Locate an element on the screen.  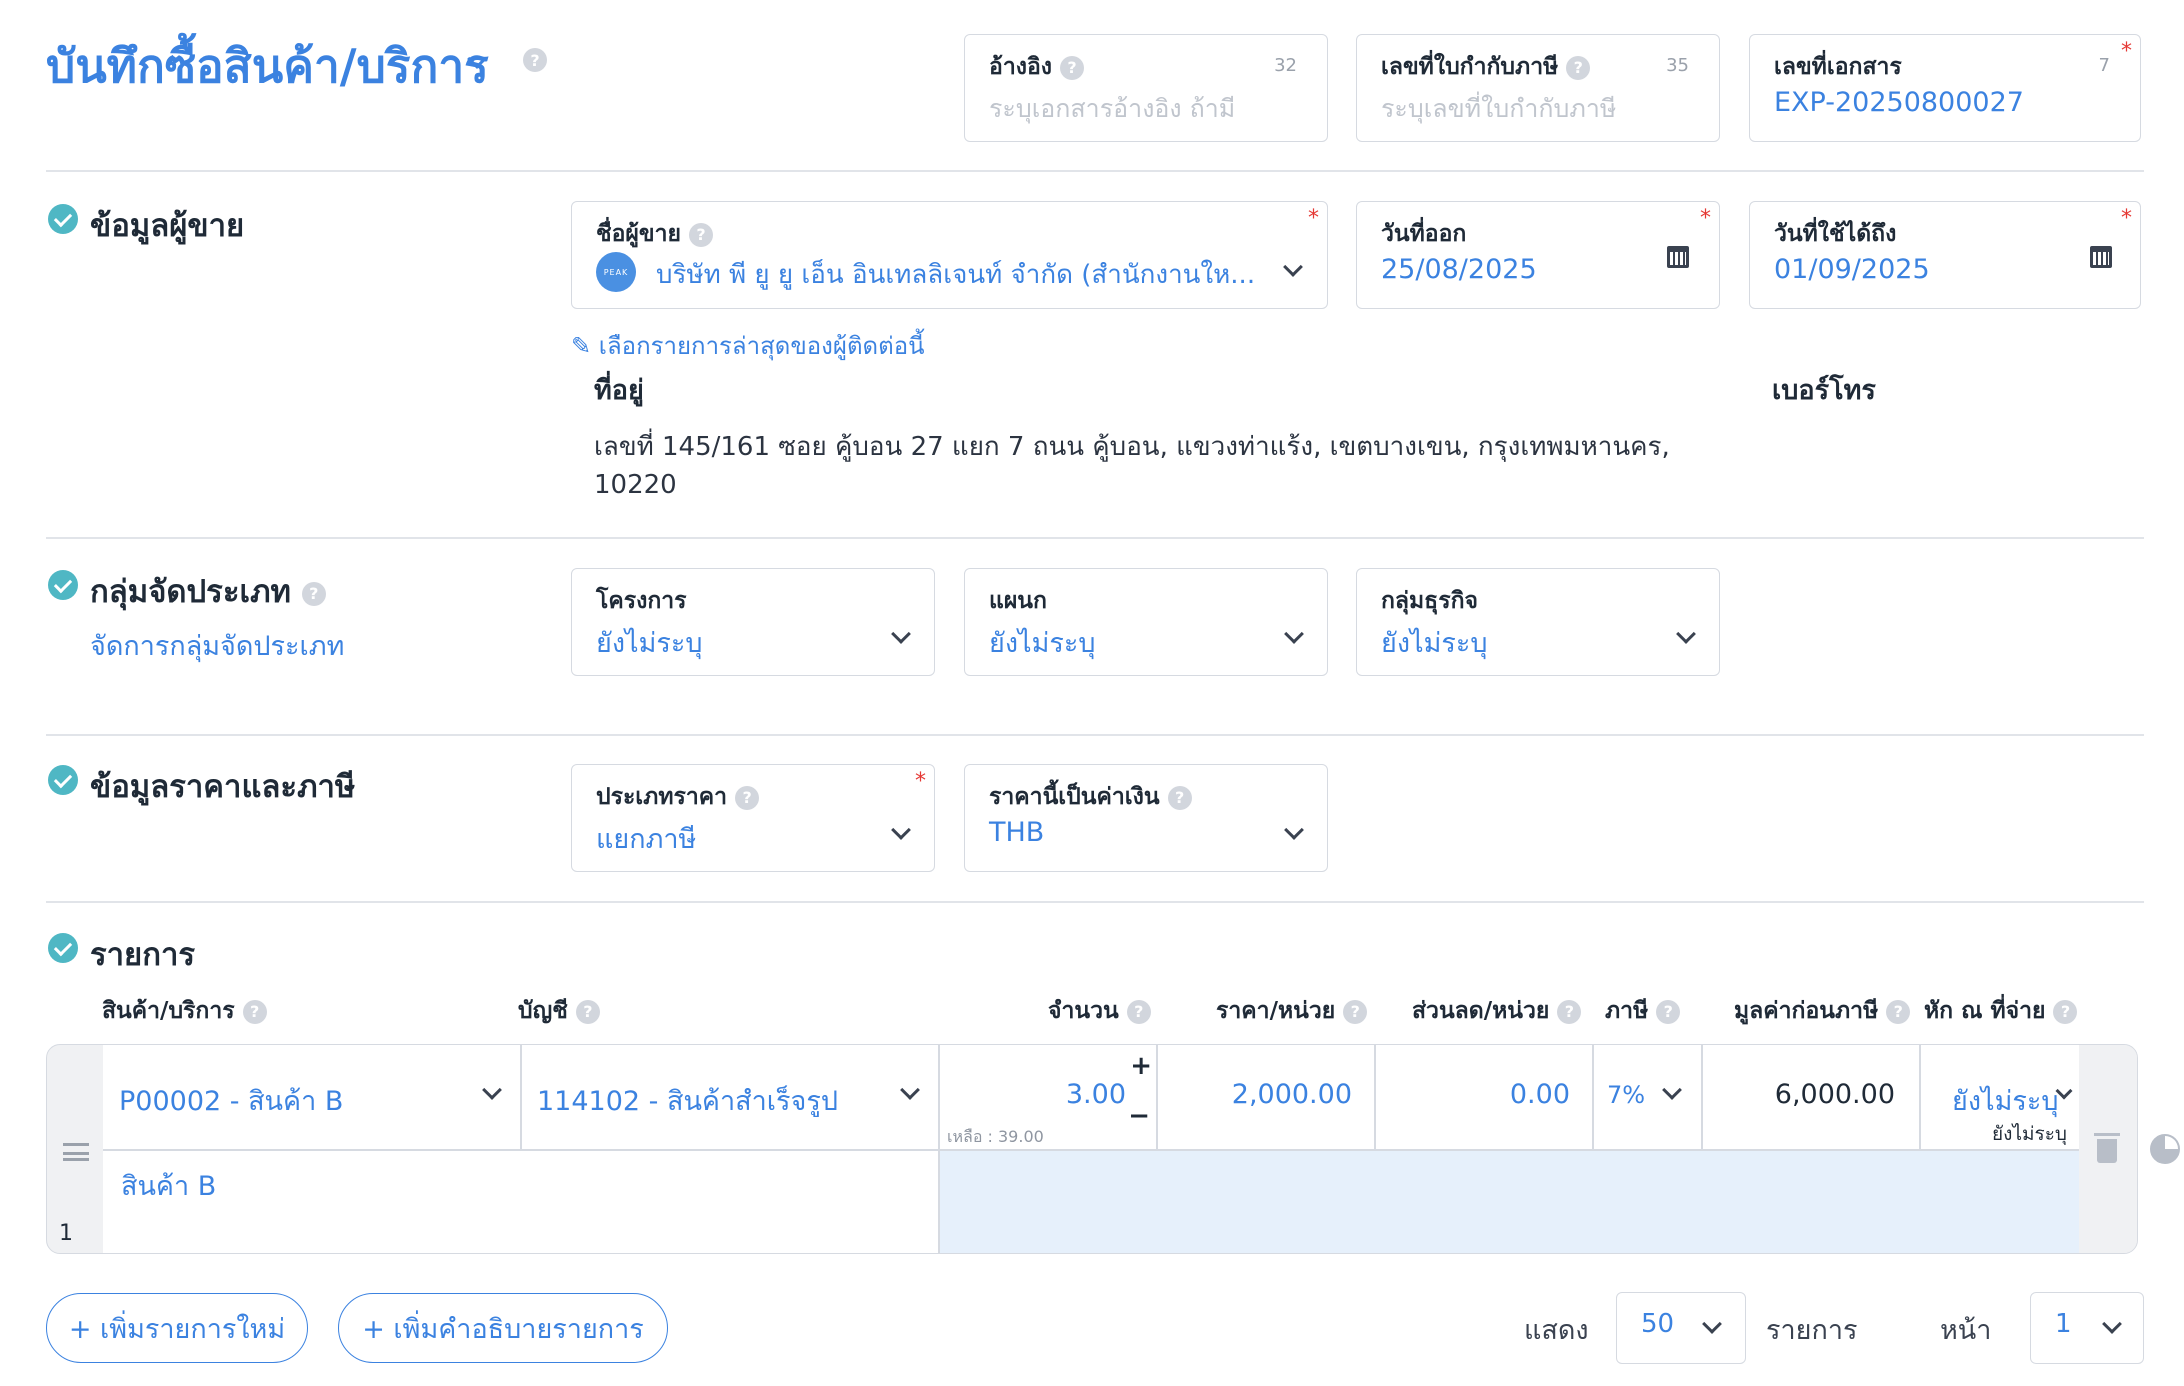
recent-items-link: ✎ เลือกรายการล่าสุดของผู้ติดต่อนี้ is located at coordinates (748, 345).